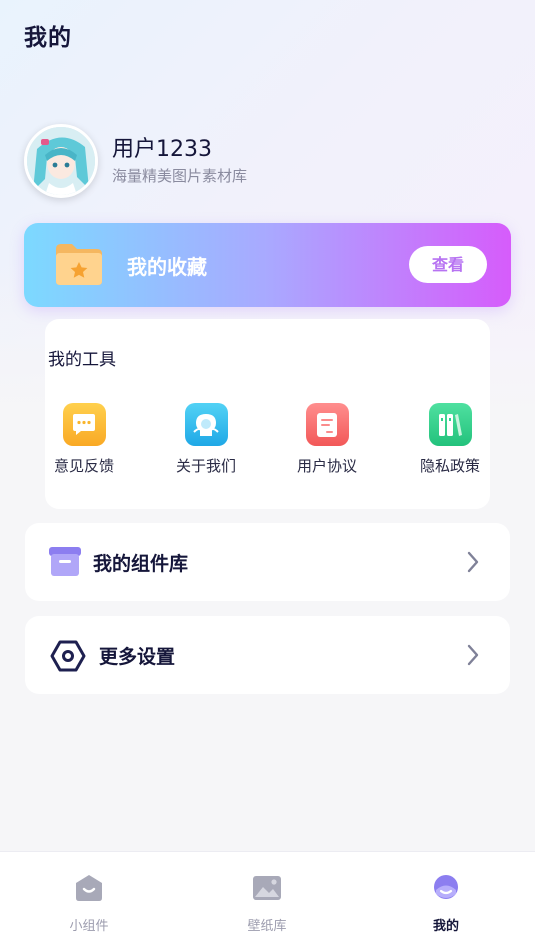  I want to click on tab-profile: 我的, so click(446, 903).